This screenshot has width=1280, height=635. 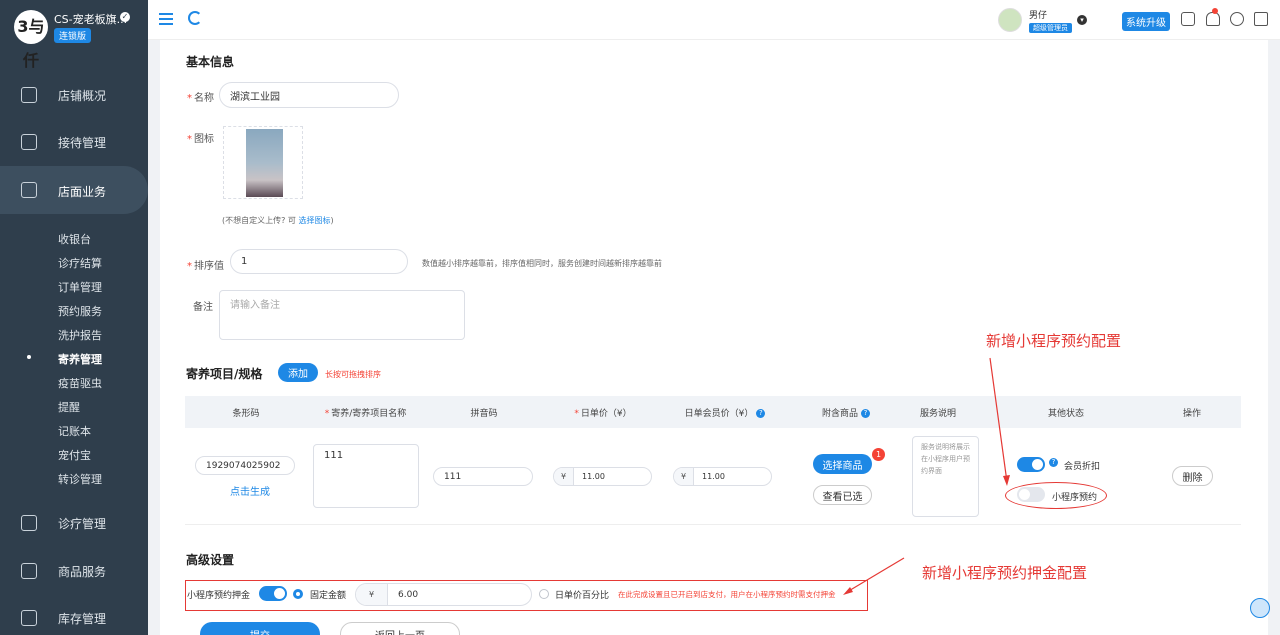 I want to click on nav-label: 诊疗管理, so click(x=82, y=524).